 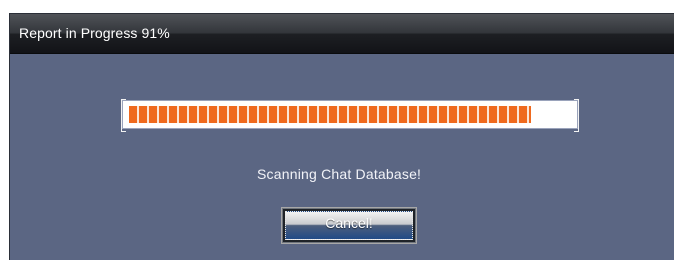 What do you see at coordinates (349, 223) in the screenshot?
I see `cancel-button-label: Cancel!` at bounding box center [349, 223].